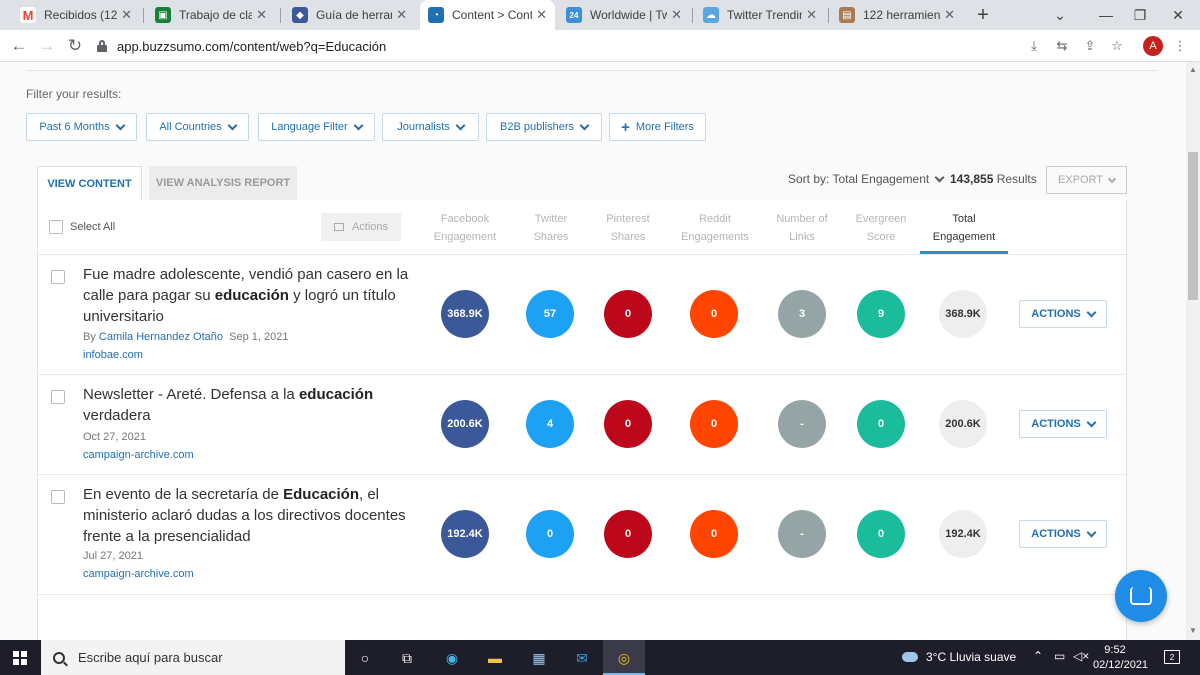  What do you see at coordinates (959, 657) in the screenshot?
I see `weather-widget: 3°C Lluvia suave` at bounding box center [959, 657].